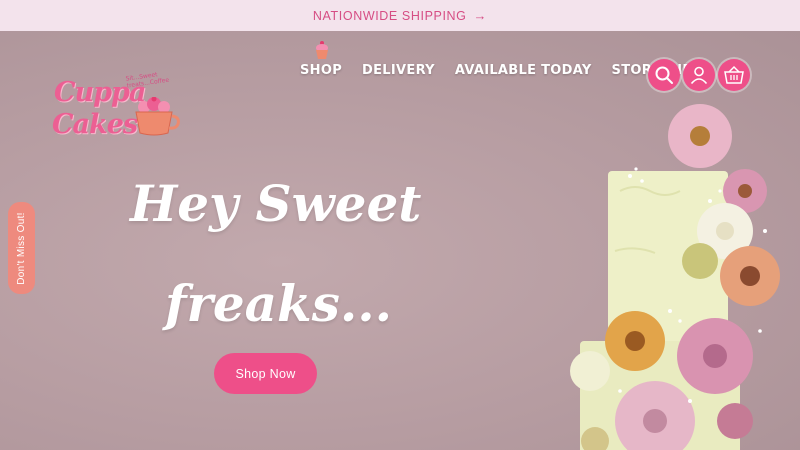 Image resolution: width=800 pixels, height=450 pixels. I want to click on side-tab-label: Don't Miss Out!, so click(22, 248).